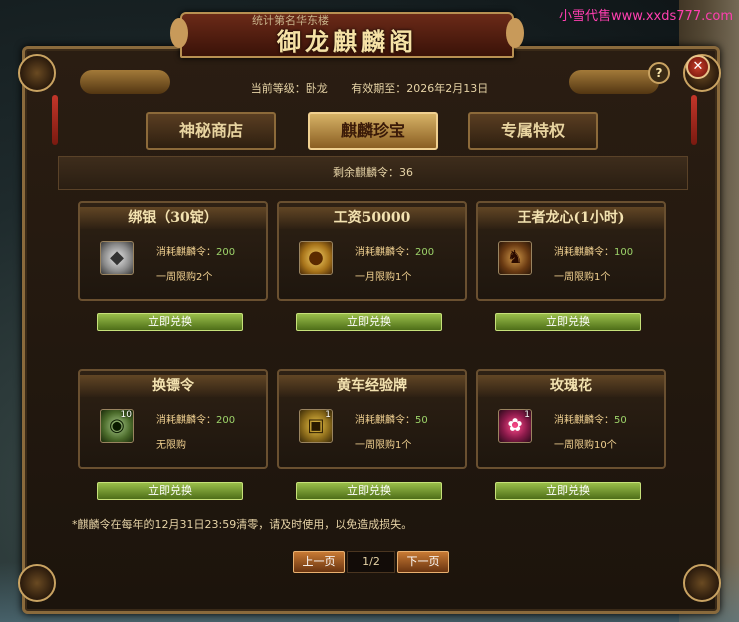  I want to click on silver-ingot-icon: ◆, so click(117, 258).